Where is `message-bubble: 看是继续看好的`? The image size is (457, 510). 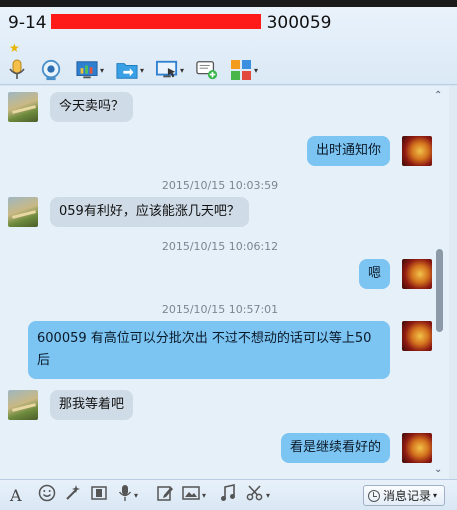
message-bubble: 看是继续看好的 is located at coordinates (335, 448).